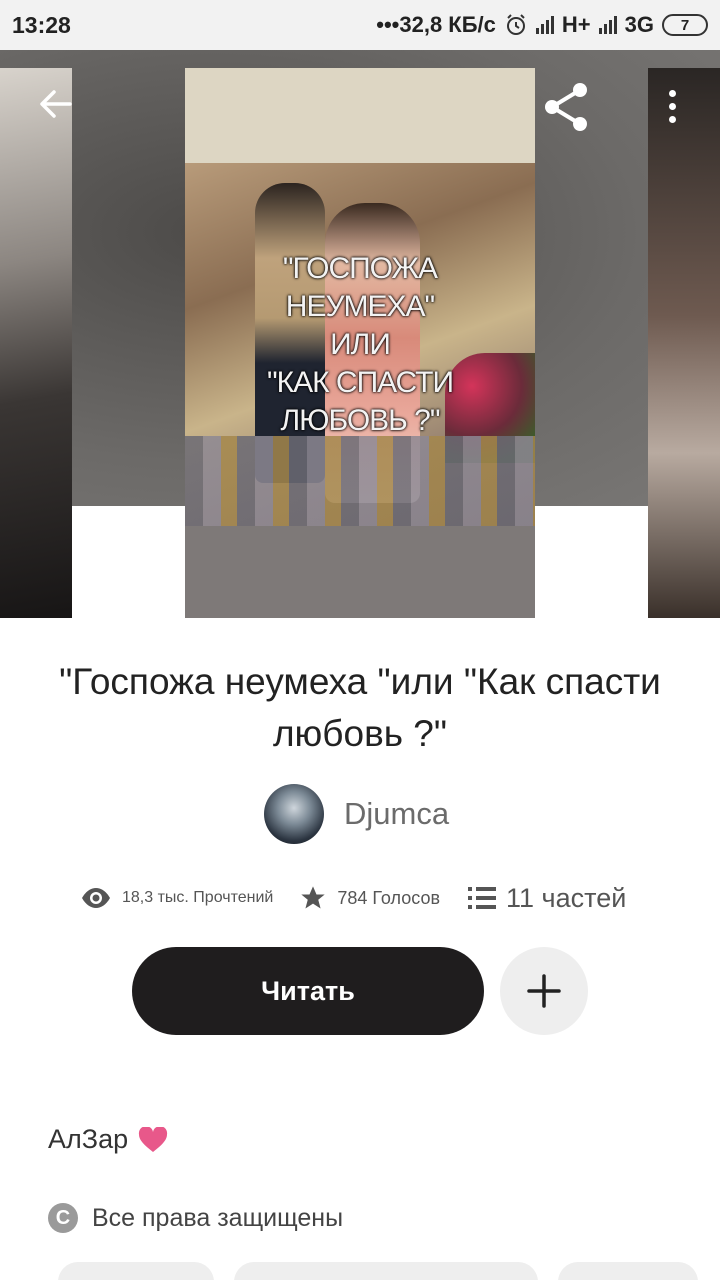  I want to click on parts-count: 11 частей, so click(566, 898).